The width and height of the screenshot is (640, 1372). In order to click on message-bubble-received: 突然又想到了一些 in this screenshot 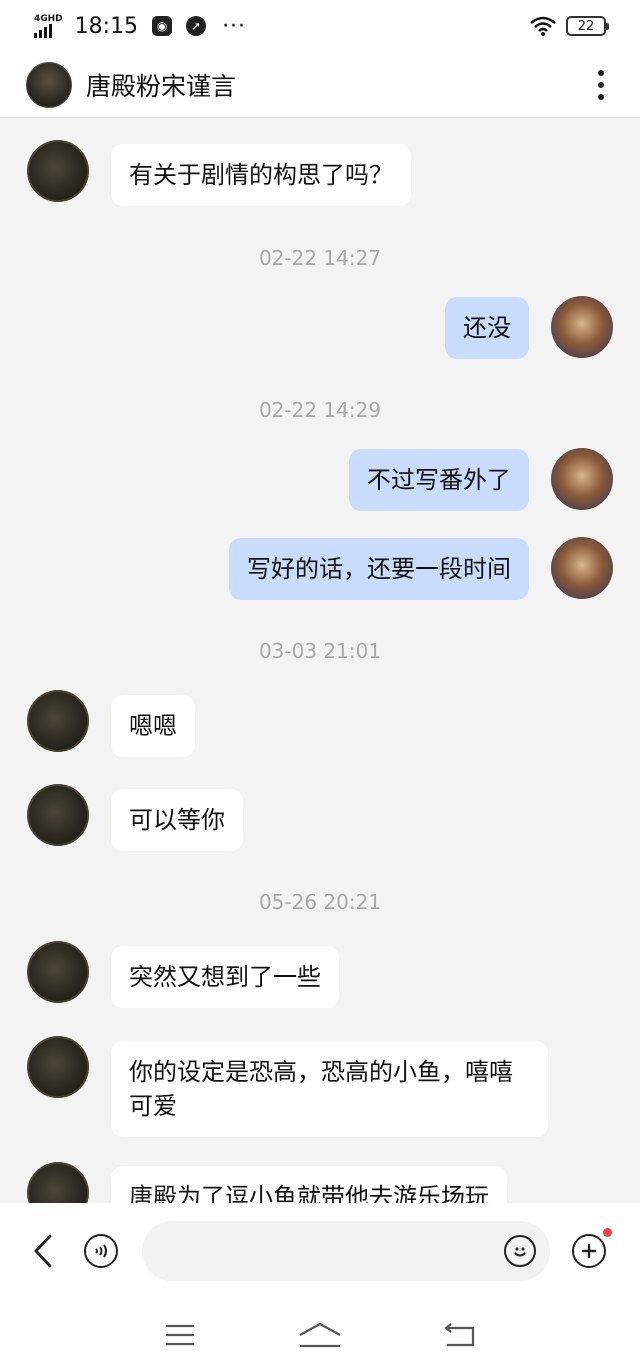, I will do `click(225, 977)`.